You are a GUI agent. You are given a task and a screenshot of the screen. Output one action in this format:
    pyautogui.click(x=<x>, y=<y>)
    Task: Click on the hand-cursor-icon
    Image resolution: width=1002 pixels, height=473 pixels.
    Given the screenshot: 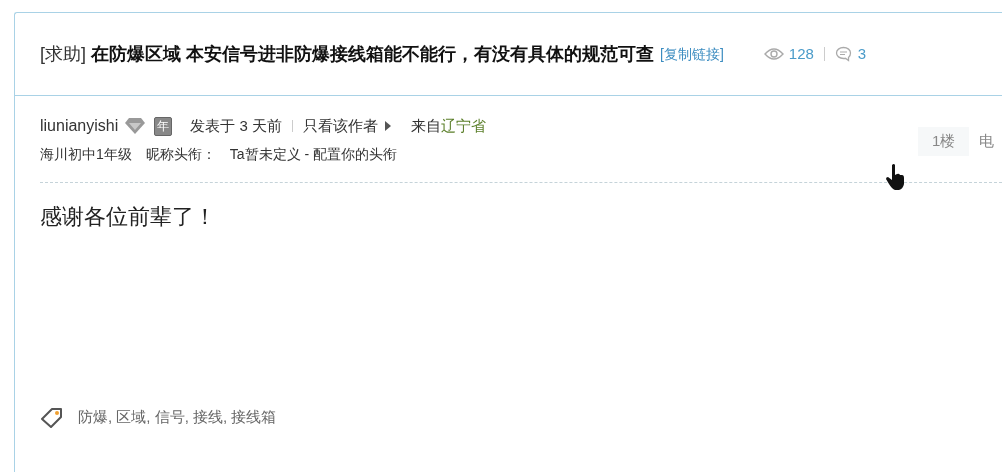 What is the action you would take?
    pyautogui.click(x=896, y=177)
    